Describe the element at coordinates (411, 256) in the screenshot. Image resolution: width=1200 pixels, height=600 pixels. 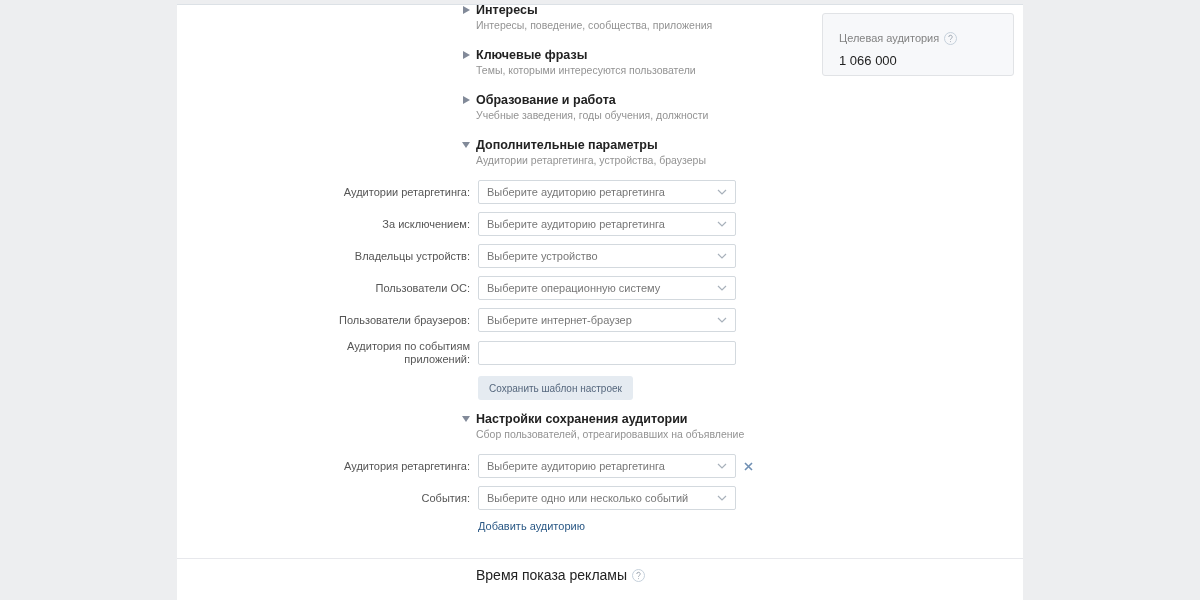
I see `field-label: Владельцы устройств:` at that location.